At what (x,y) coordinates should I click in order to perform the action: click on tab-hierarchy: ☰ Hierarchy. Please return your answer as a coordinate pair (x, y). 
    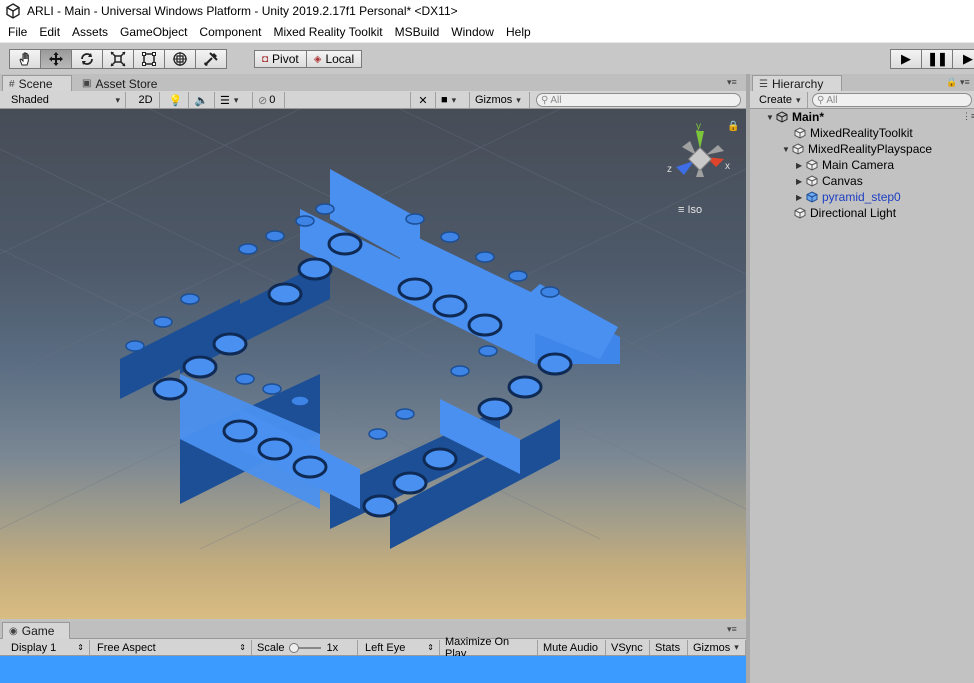
    Looking at the image, I should click on (797, 83).